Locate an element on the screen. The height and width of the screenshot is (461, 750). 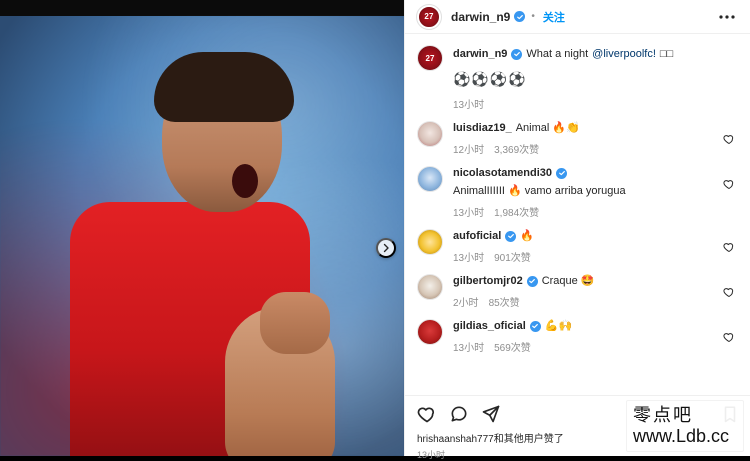
more-options-icon is located at coordinates (727, 17).